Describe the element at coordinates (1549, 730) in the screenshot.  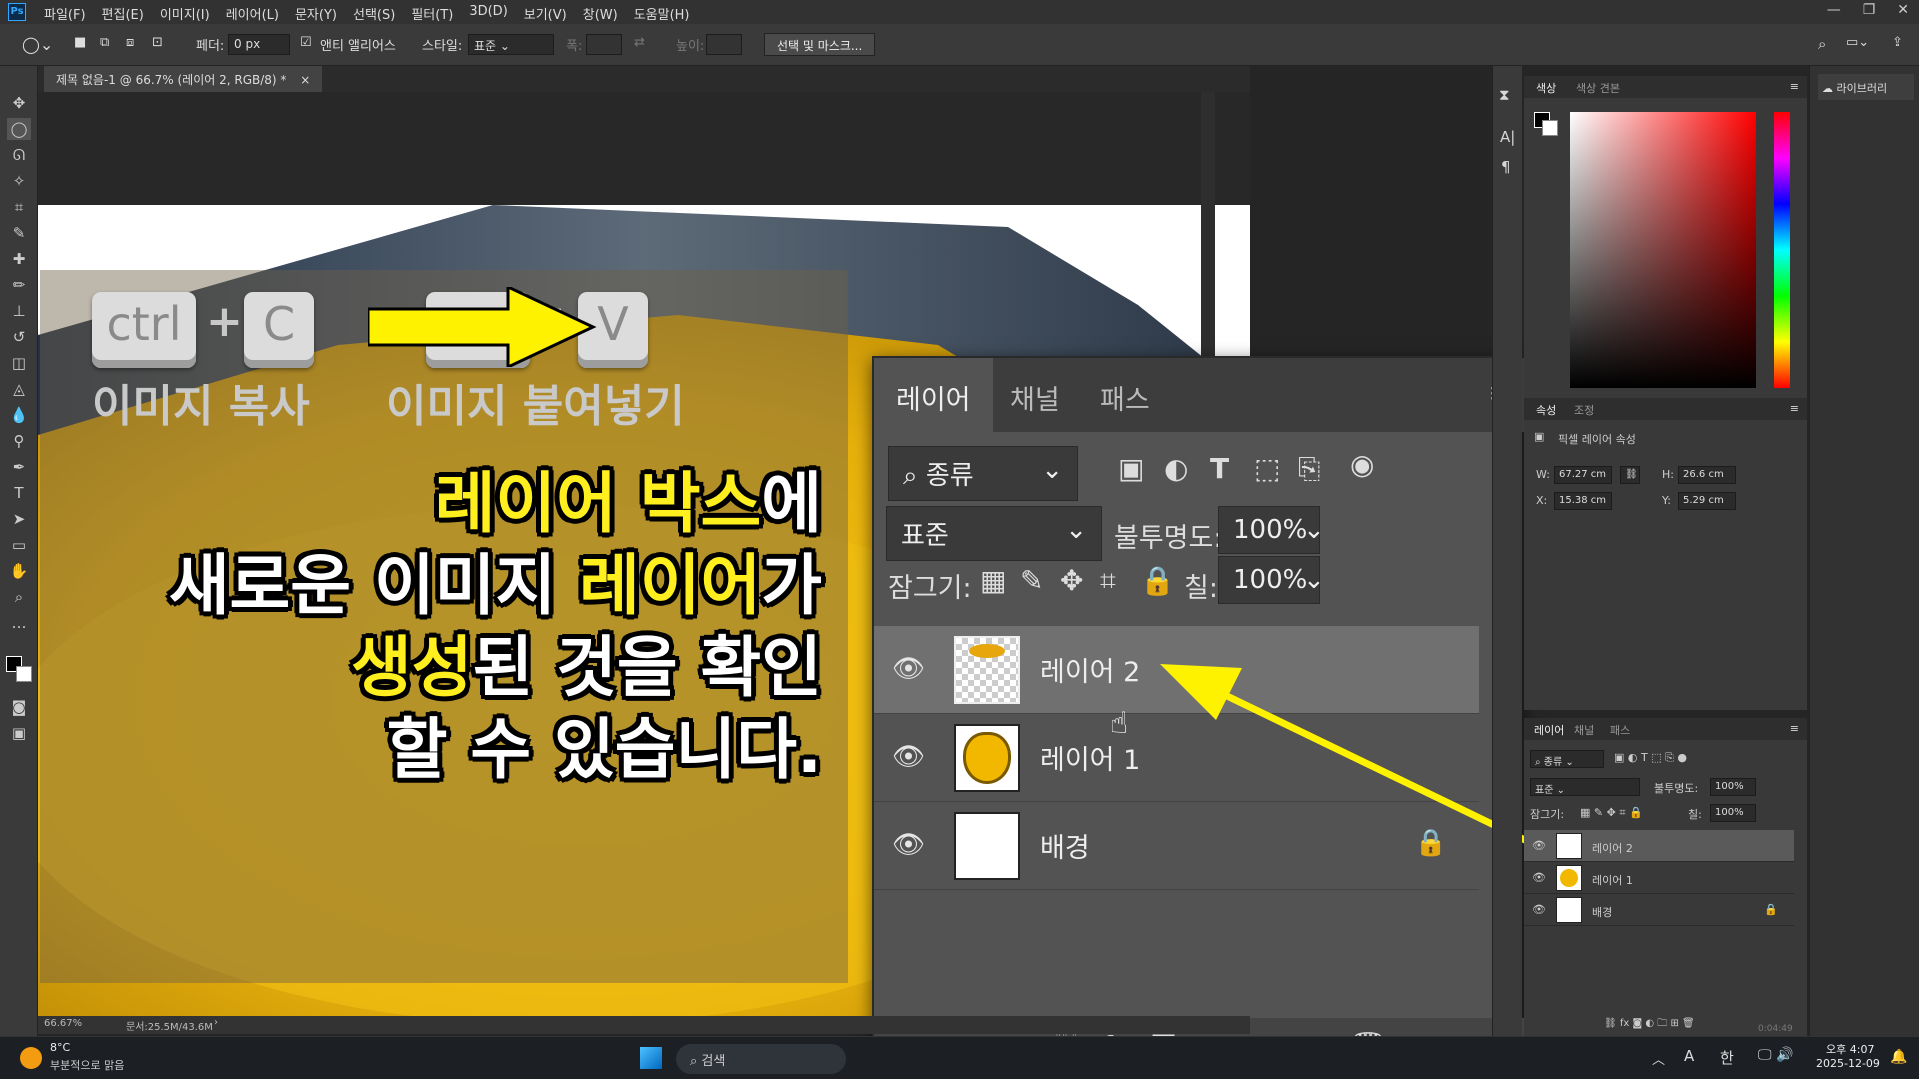
I see `tab-layers-small: 레이어` at that location.